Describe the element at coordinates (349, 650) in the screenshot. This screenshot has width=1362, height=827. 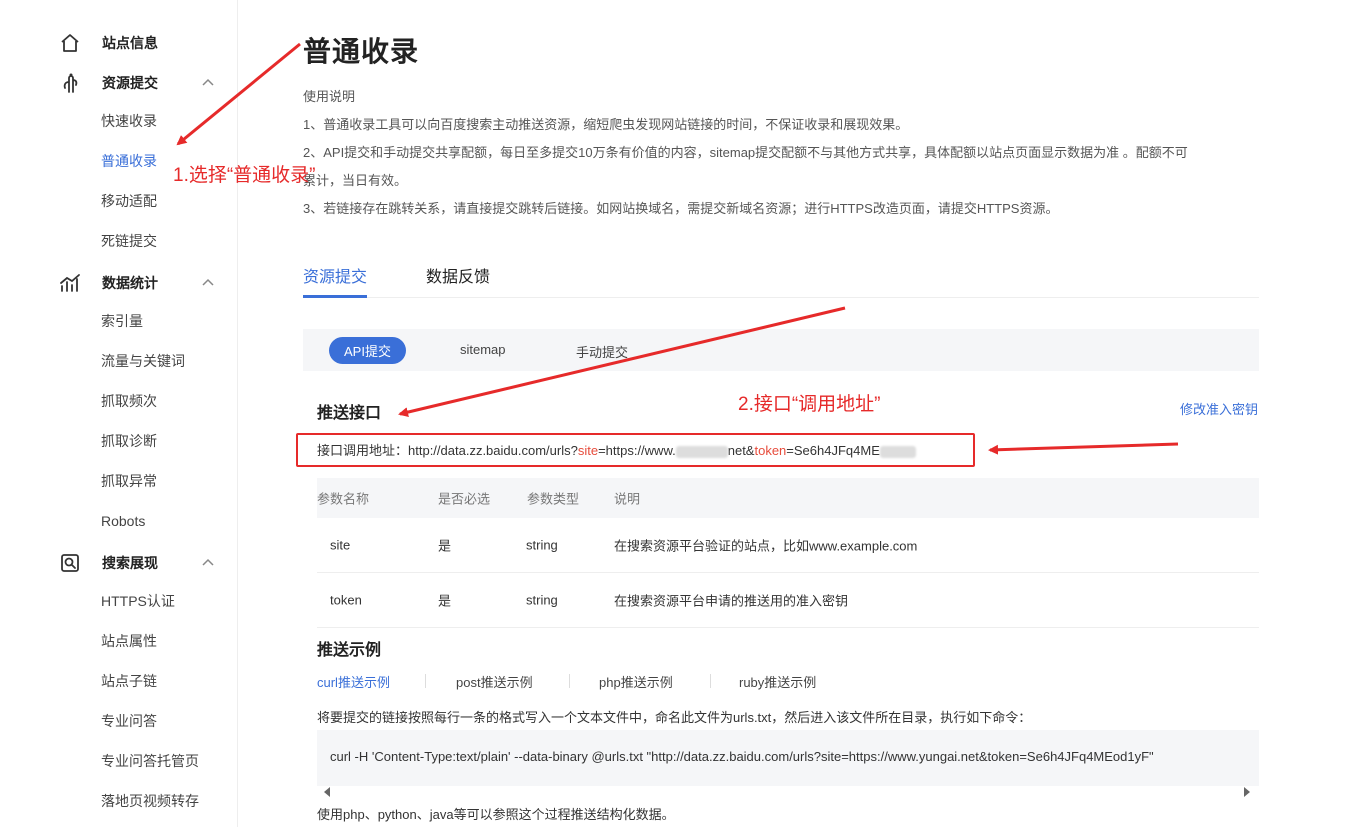
I see `example-title: 推送示例` at that location.